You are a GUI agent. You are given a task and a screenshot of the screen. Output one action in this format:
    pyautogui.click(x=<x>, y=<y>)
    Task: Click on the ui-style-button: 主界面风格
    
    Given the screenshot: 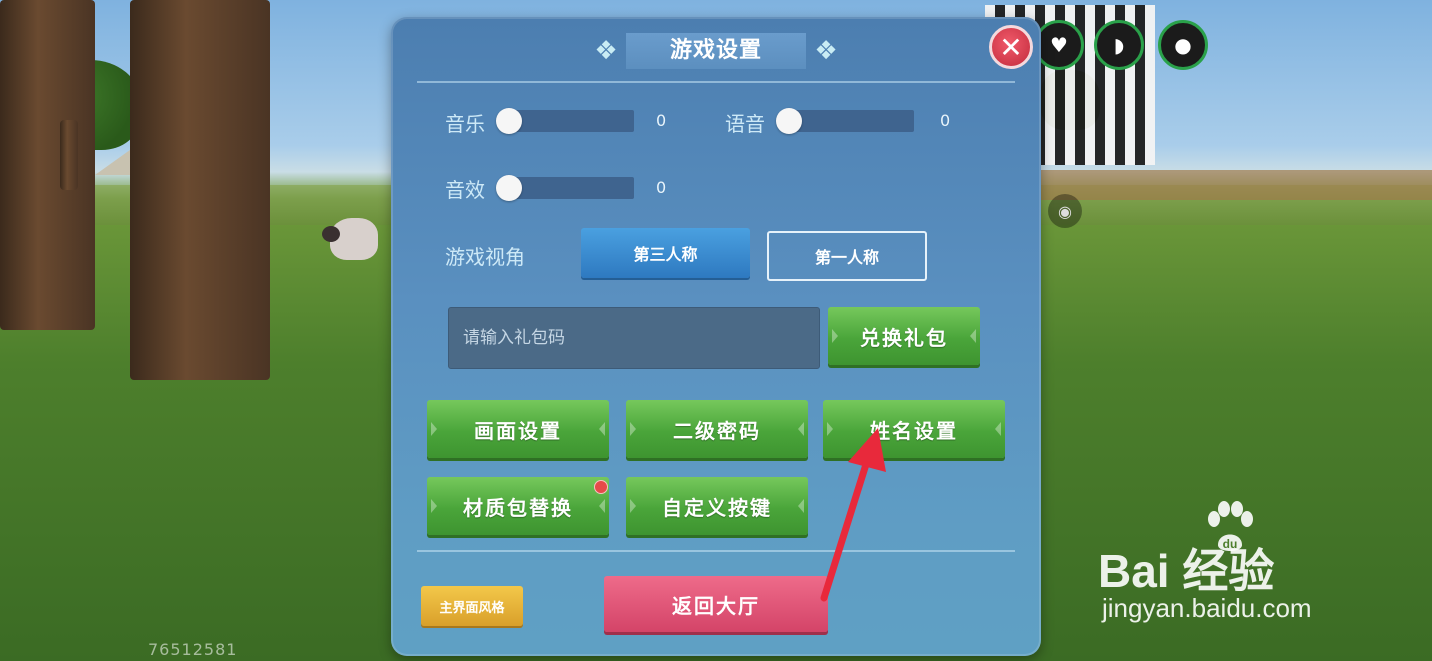 What is the action you would take?
    pyautogui.click(x=472, y=606)
    